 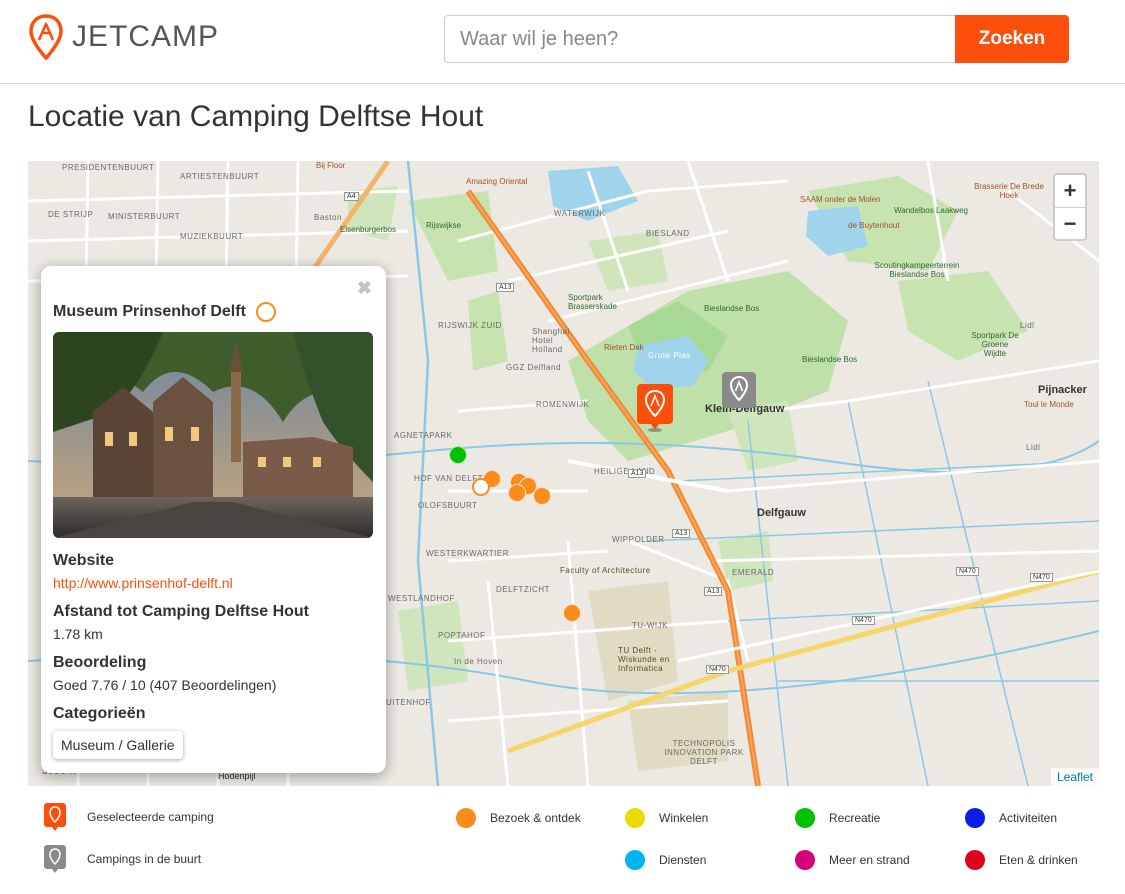 I want to click on map-label-elsenburgerbos: Elsenburgerbos, so click(x=368, y=229).